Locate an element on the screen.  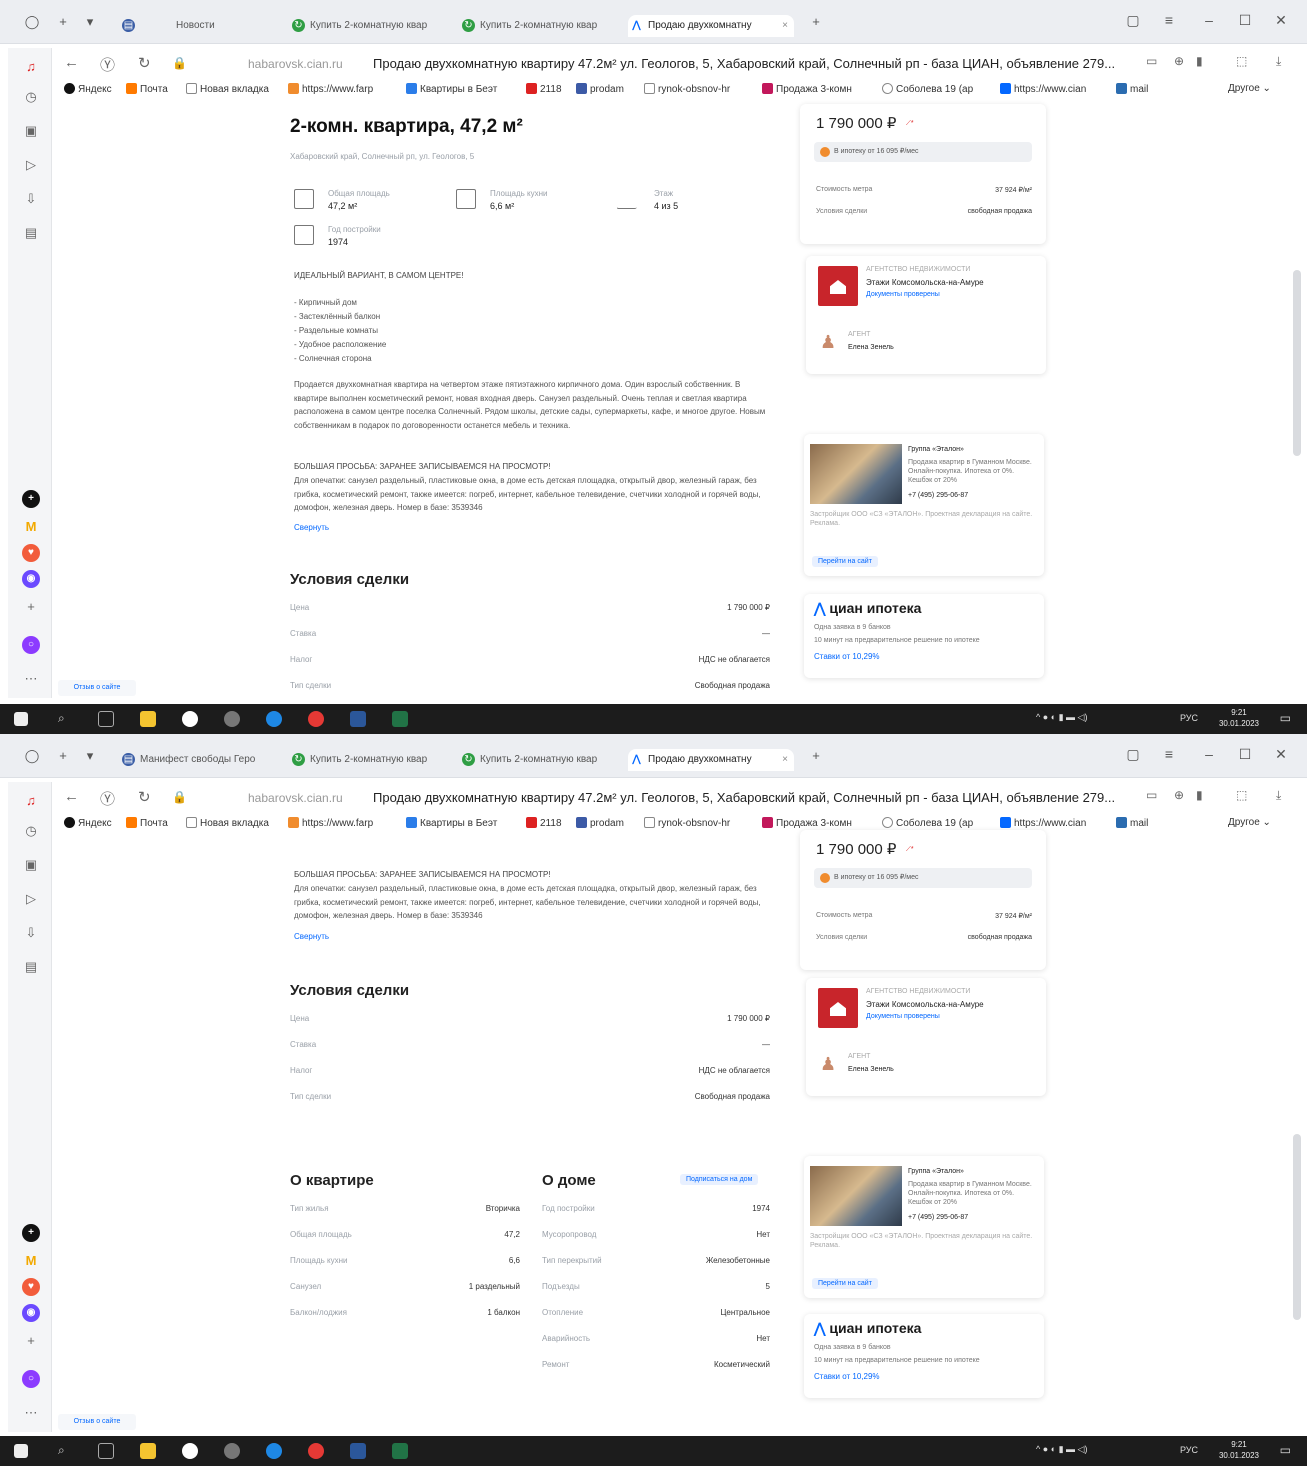
bookmark-mail: Почта is located at coordinates (147, 89).